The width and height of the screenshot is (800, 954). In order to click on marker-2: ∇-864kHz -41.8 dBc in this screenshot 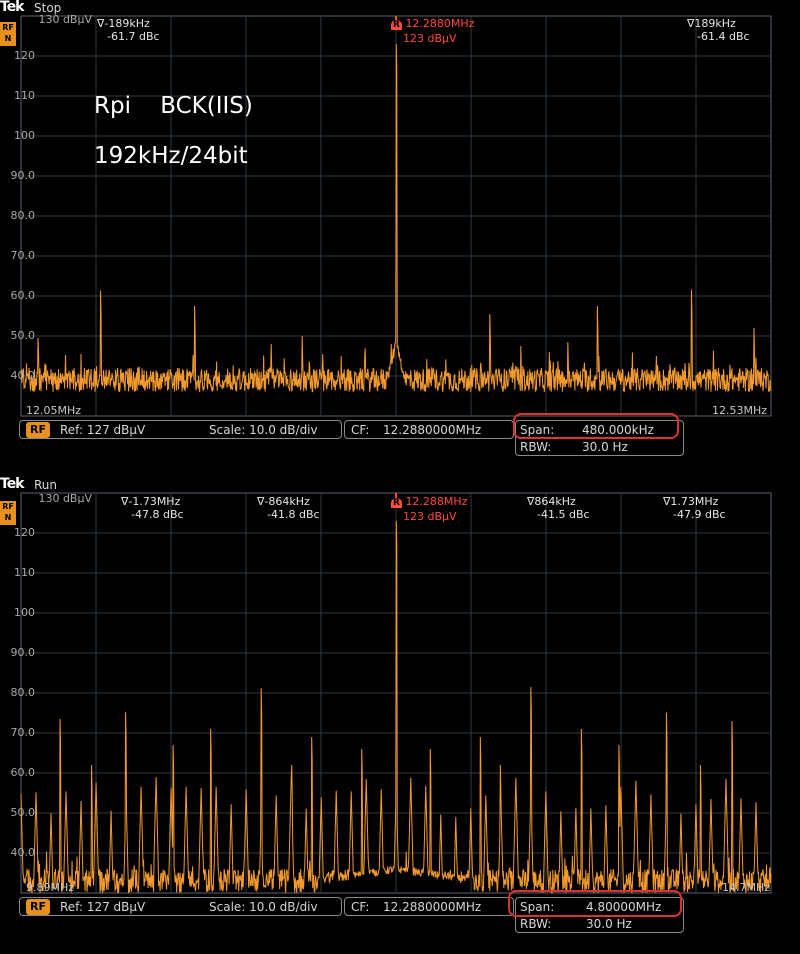, I will do `click(288, 508)`.